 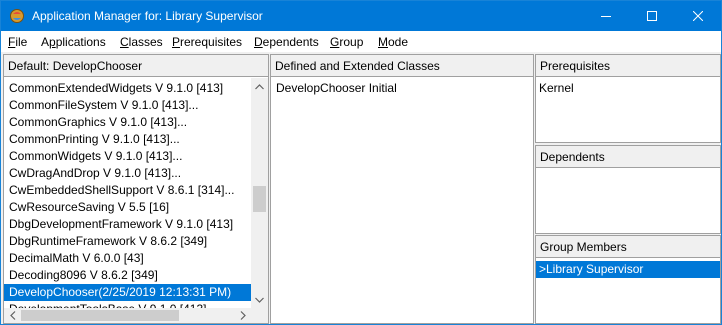 I want to click on maximize-button, so click(x=652, y=16).